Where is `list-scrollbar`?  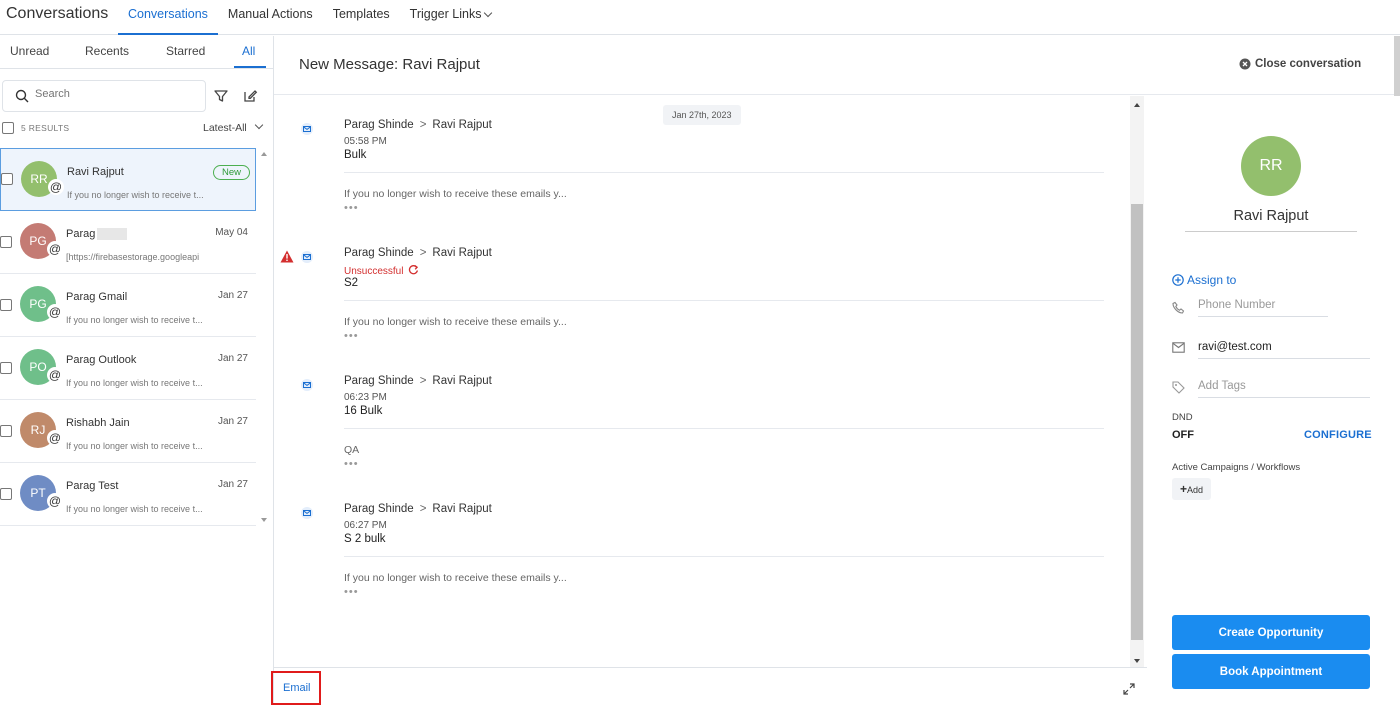 list-scrollbar is located at coordinates (264, 338).